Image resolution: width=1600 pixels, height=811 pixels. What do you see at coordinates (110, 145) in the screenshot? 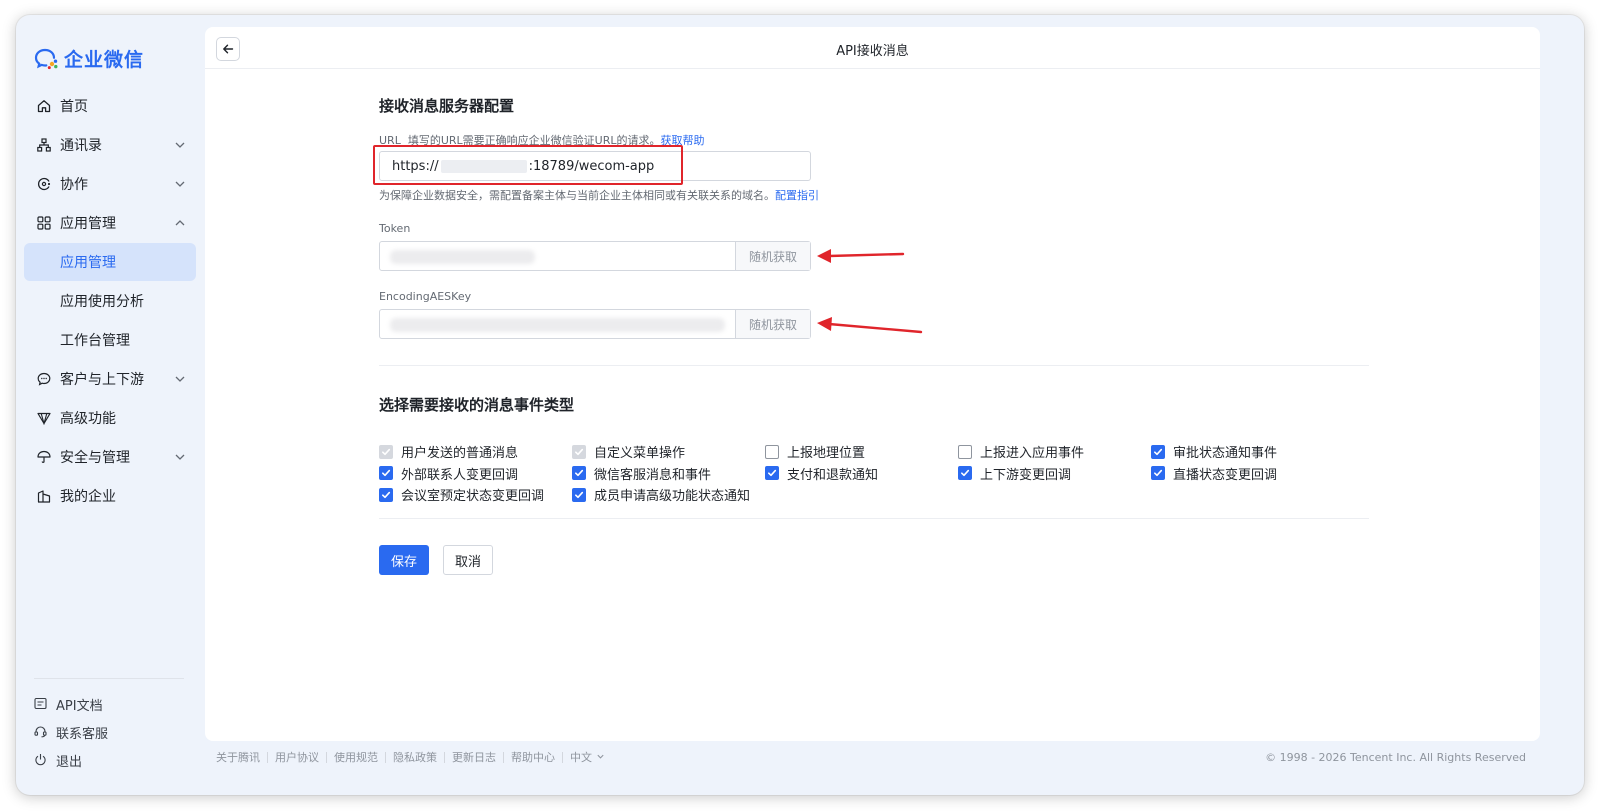
I see `sidebar-item-contacts: 通讯录` at bounding box center [110, 145].